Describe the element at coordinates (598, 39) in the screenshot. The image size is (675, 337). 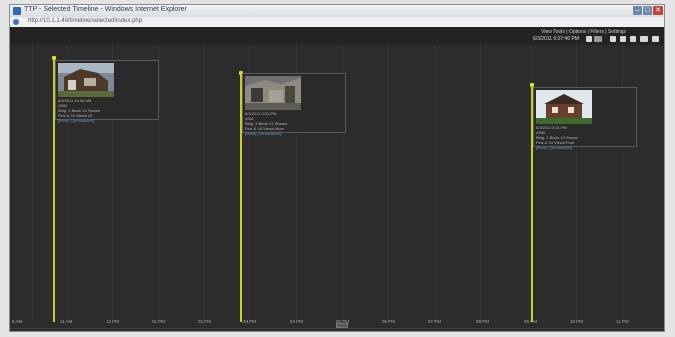
I see `zoom-out-icon` at that location.